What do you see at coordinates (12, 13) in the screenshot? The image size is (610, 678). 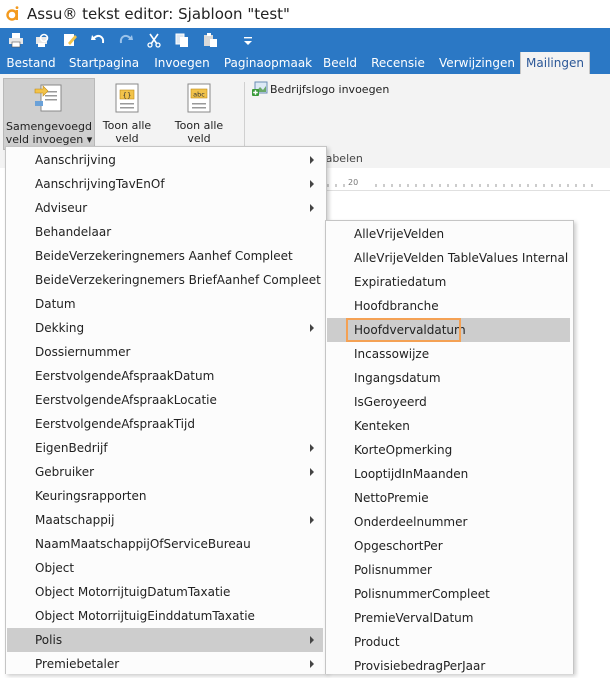 I see `app-logo-icon` at bounding box center [12, 13].